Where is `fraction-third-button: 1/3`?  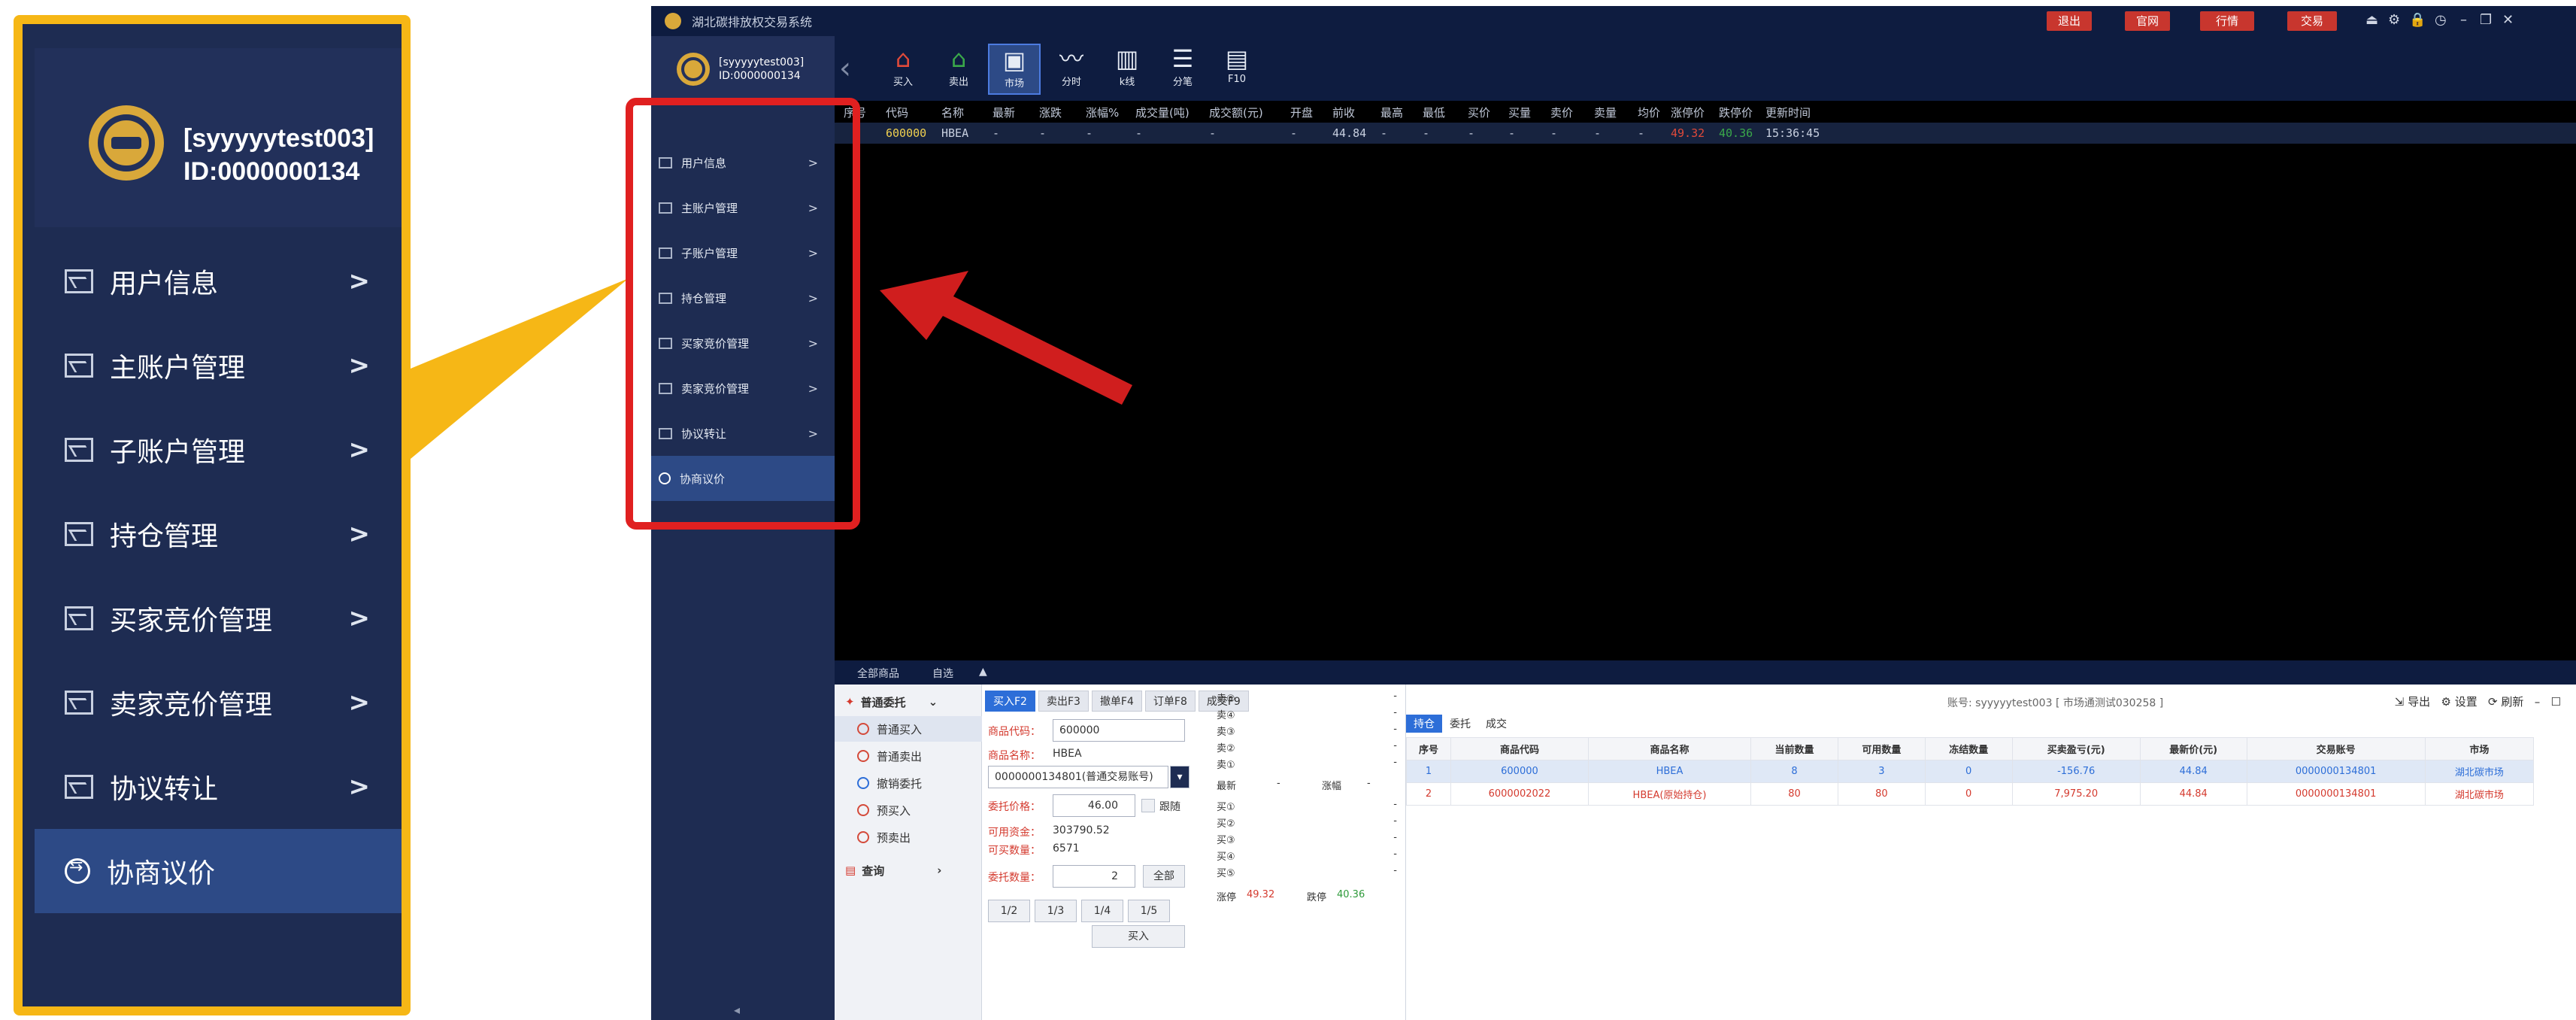
fraction-third-button: 1/3 is located at coordinates (1056, 911).